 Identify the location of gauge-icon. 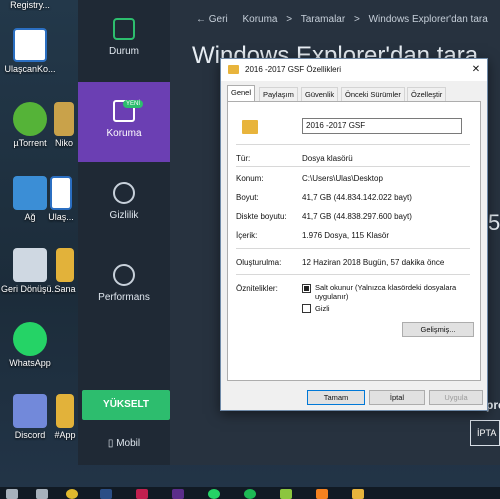
(124, 275).